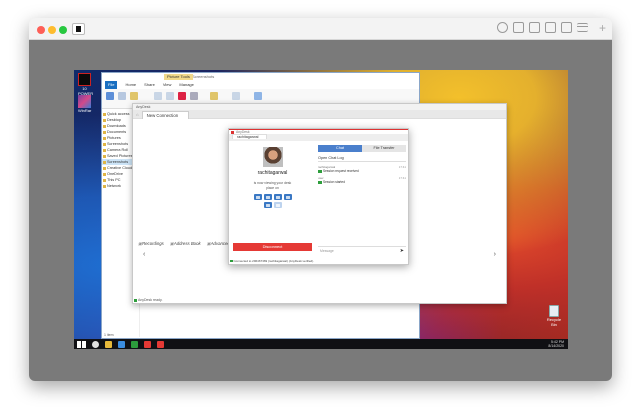 This screenshot has height=419, width=640. What do you see at coordinates (165, 114) in the screenshot?
I see `tab-new-connection: New Connection` at bounding box center [165, 114].